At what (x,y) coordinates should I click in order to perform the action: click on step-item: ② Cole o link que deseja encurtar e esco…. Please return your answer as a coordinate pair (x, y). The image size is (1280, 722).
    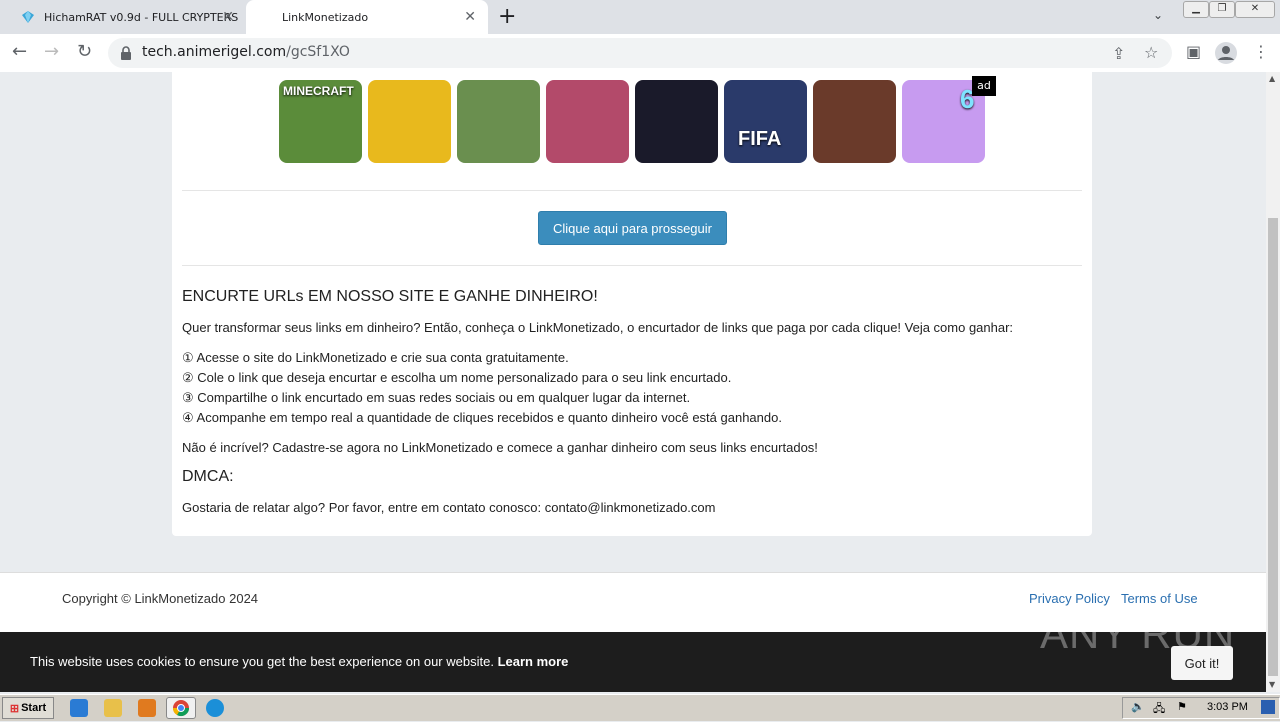
    Looking at the image, I should click on (457, 377).